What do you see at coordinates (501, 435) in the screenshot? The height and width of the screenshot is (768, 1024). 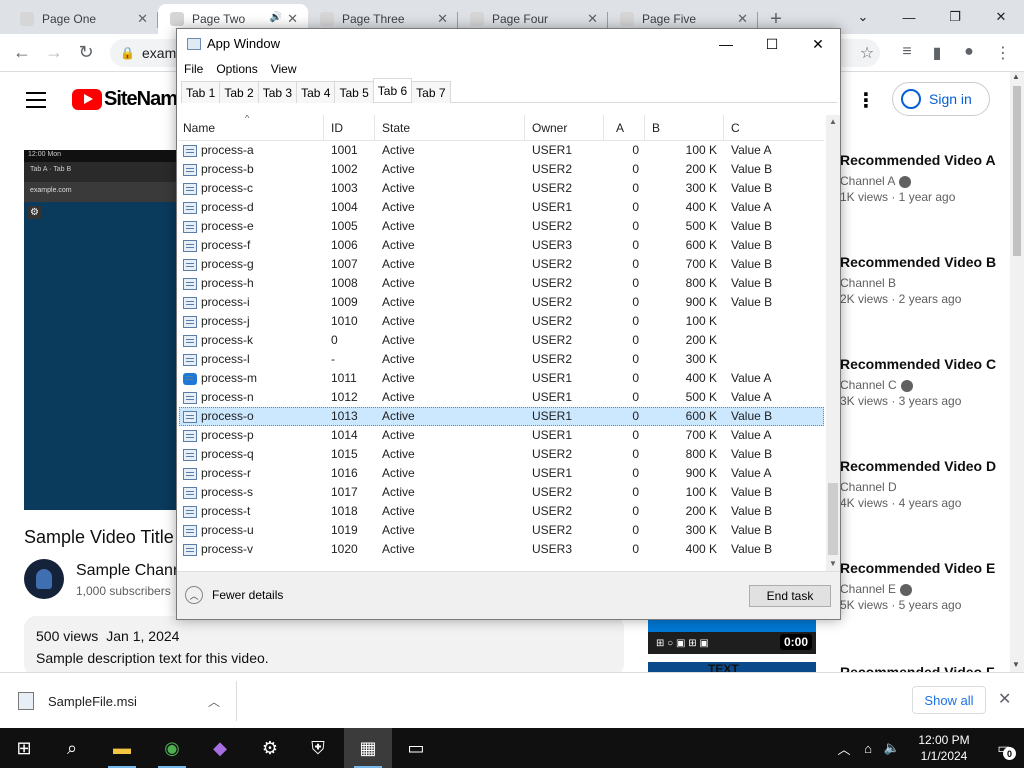 I see `table-row: process-p 1014 Active USER1 0 700 K Value A` at bounding box center [501, 435].